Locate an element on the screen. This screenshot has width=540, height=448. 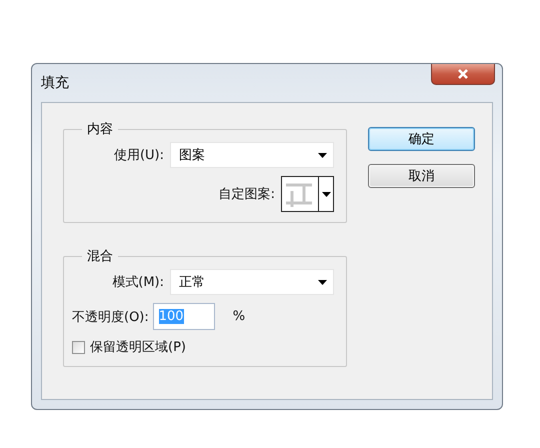
close-icon is located at coordinates (463, 74).